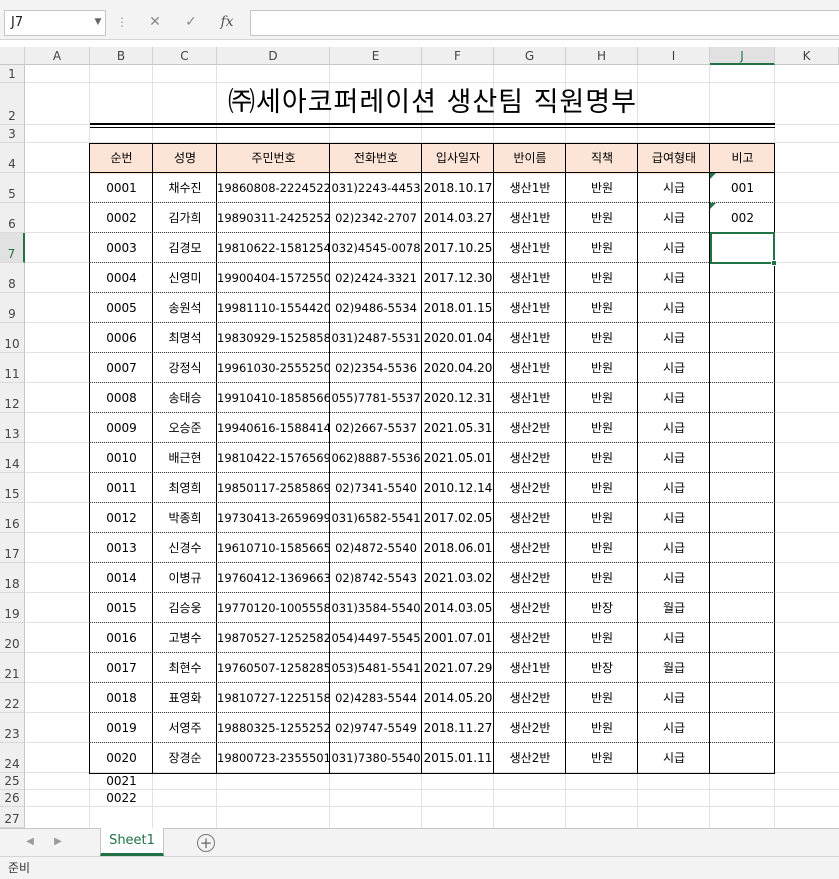 This screenshot has width=839, height=879. I want to click on row-header-13: 13, so click(12, 428).